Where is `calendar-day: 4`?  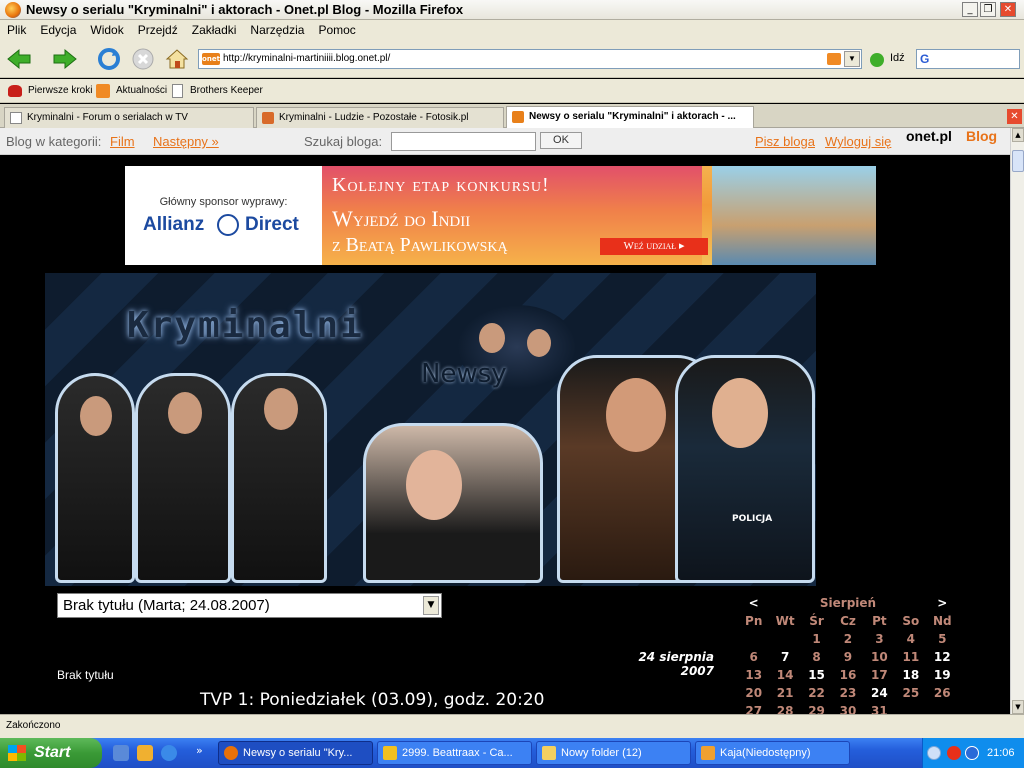 calendar-day: 4 is located at coordinates (910, 639).